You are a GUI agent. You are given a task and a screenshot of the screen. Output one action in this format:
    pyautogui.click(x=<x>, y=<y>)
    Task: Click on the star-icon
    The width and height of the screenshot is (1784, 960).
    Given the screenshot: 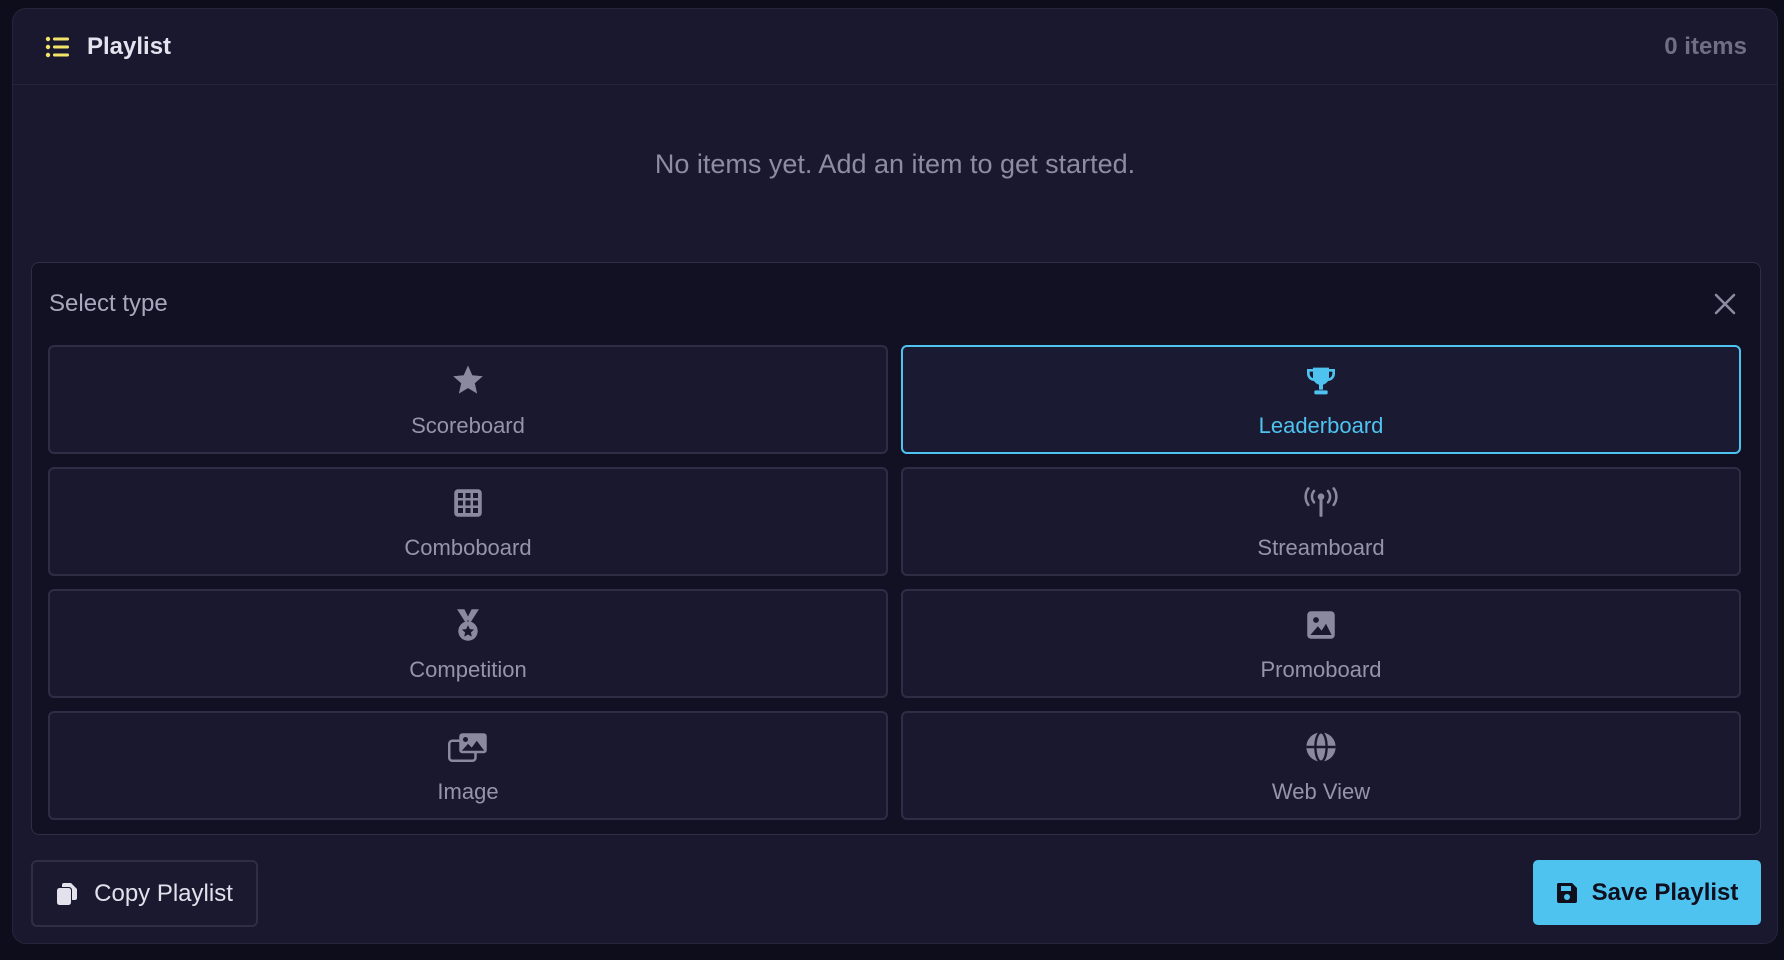 What is the action you would take?
    pyautogui.click(x=468, y=381)
    